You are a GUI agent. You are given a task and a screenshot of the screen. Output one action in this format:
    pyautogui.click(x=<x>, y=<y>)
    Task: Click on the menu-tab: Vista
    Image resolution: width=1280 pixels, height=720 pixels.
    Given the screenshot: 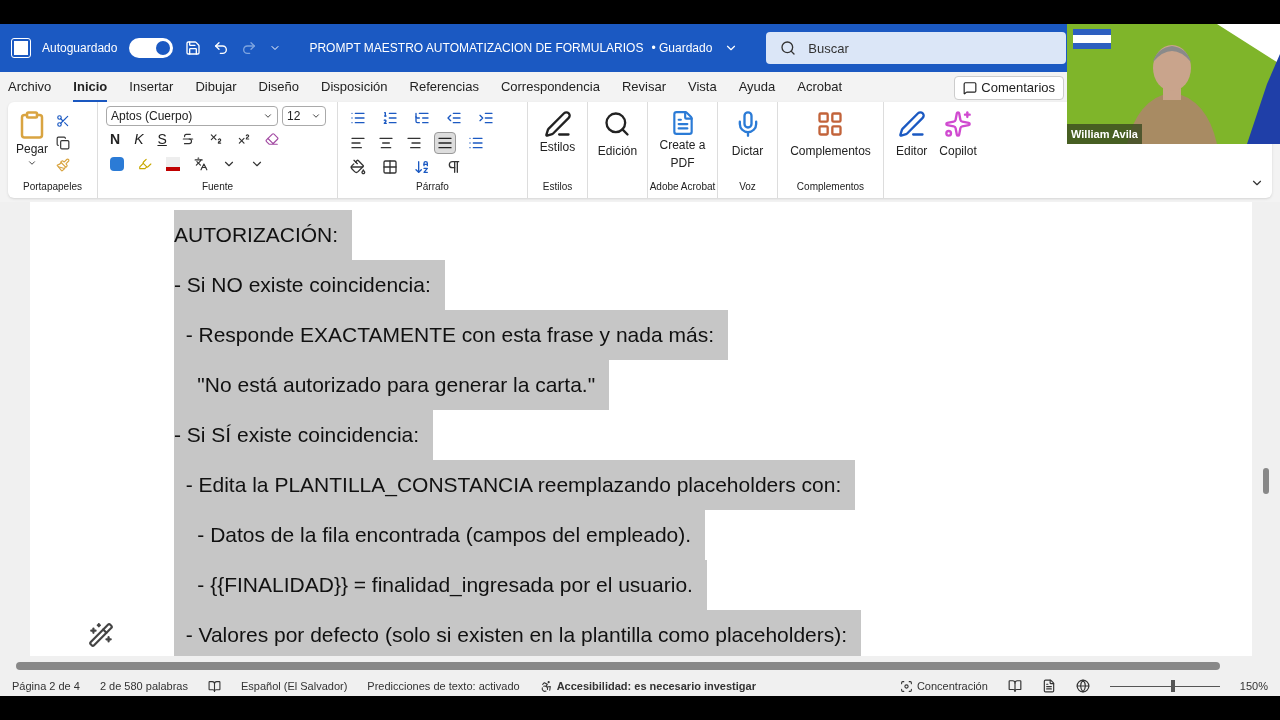 What is the action you would take?
    pyautogui.click(x=702, y=89)
    